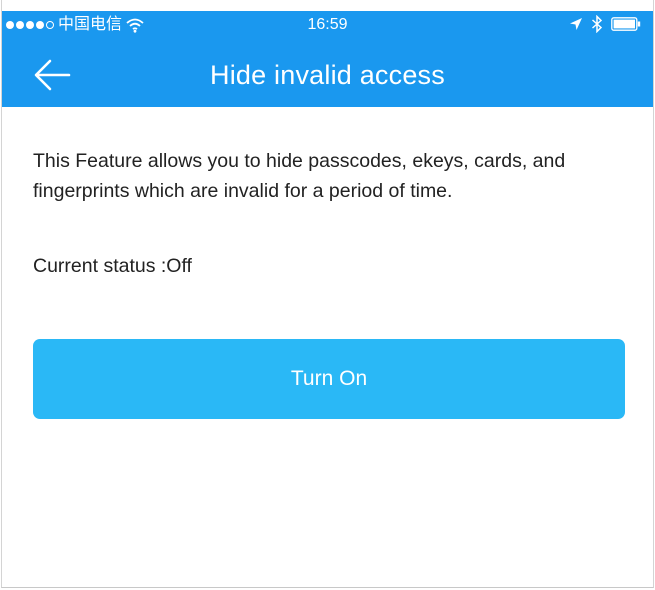 This screenshot has width=655, height=590. I want to click on clock: 16:59, so click(327, 24).